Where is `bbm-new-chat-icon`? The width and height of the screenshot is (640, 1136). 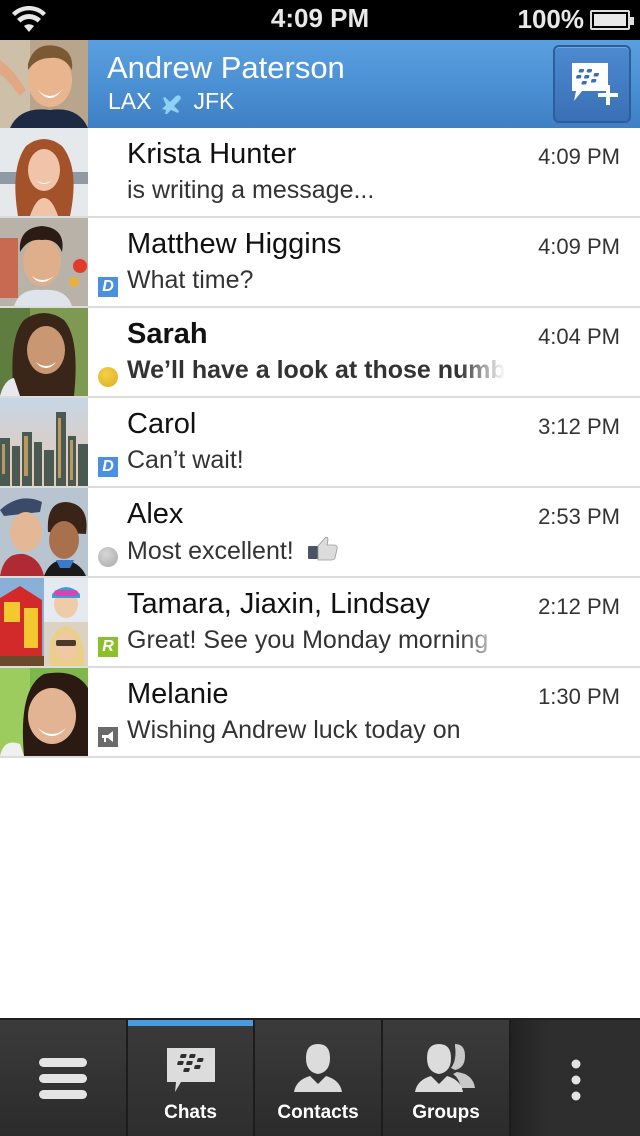
bbm-new-chat-icon is located at coordinates (595, 84).